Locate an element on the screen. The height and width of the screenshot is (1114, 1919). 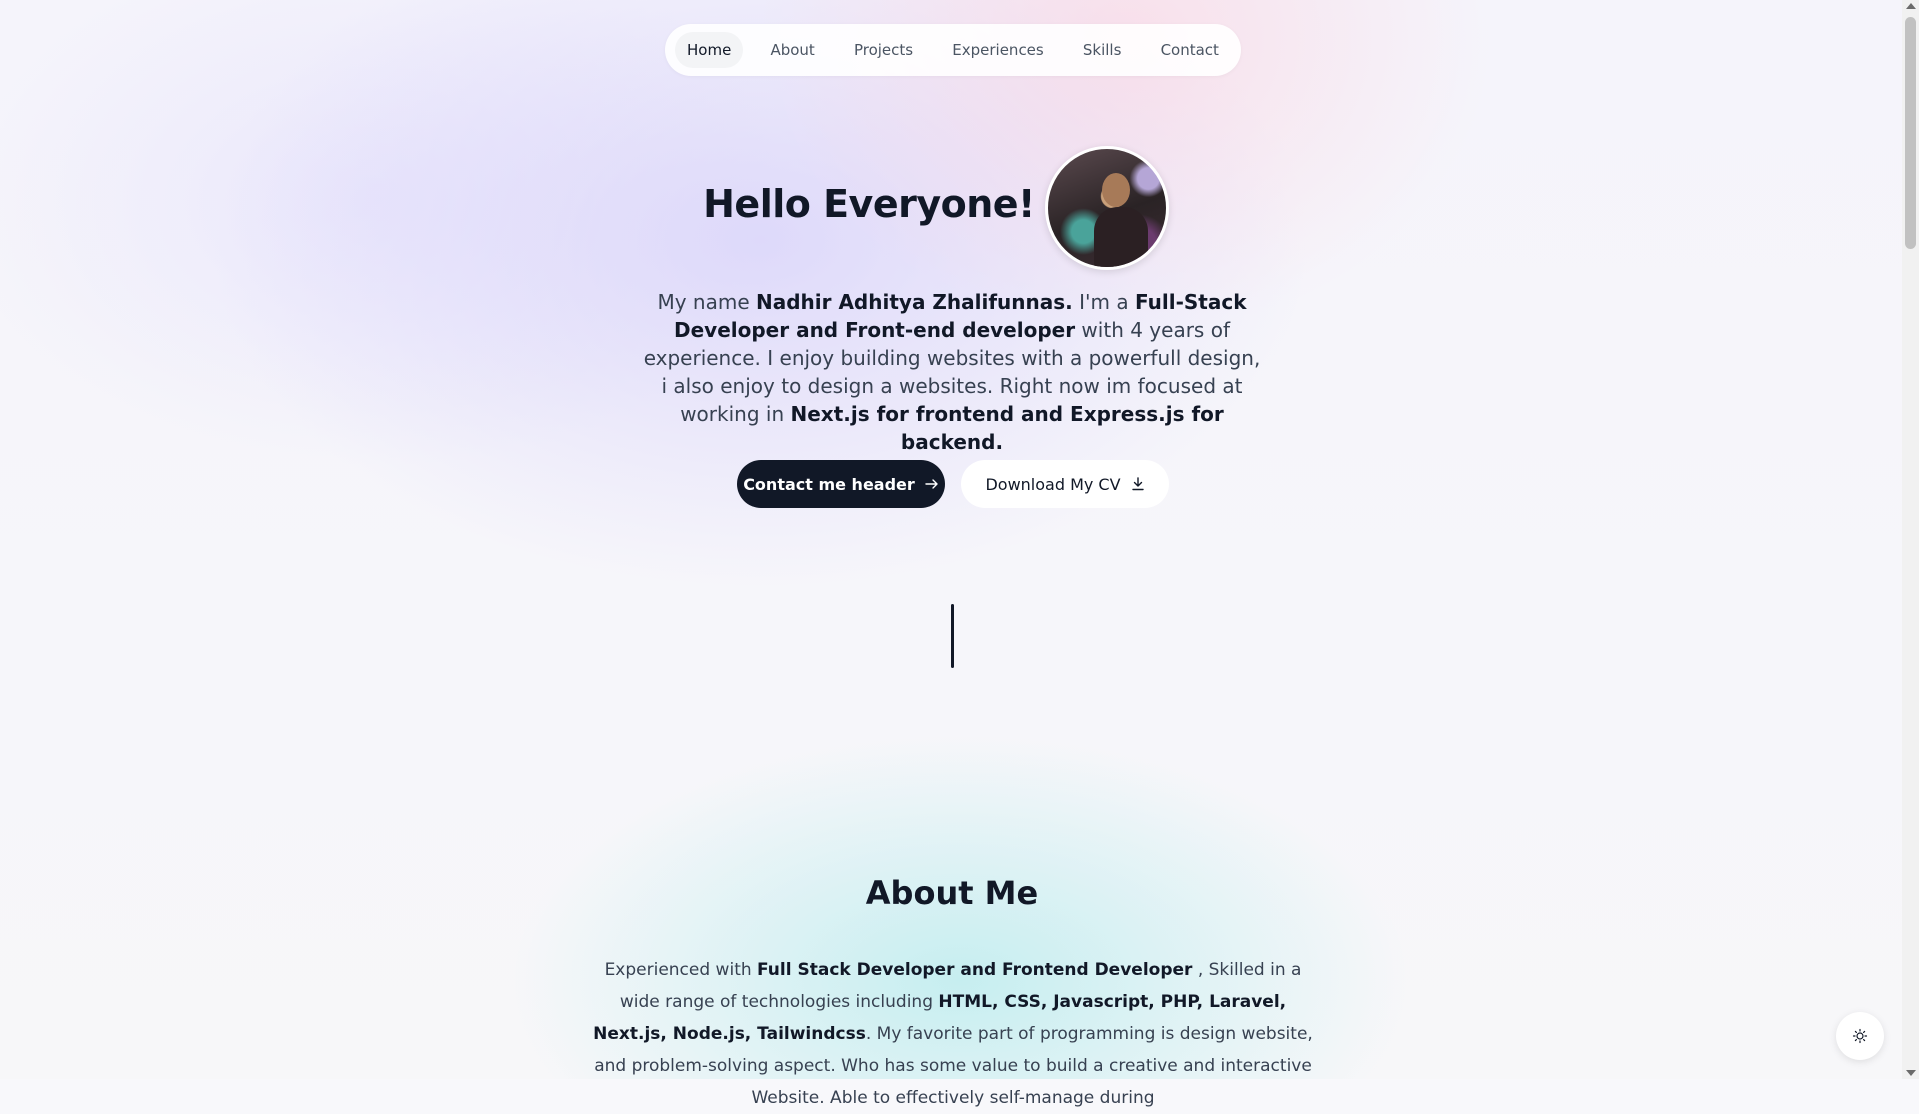
scroll-up-arrow-icon is located at coordinates (1911, 6).